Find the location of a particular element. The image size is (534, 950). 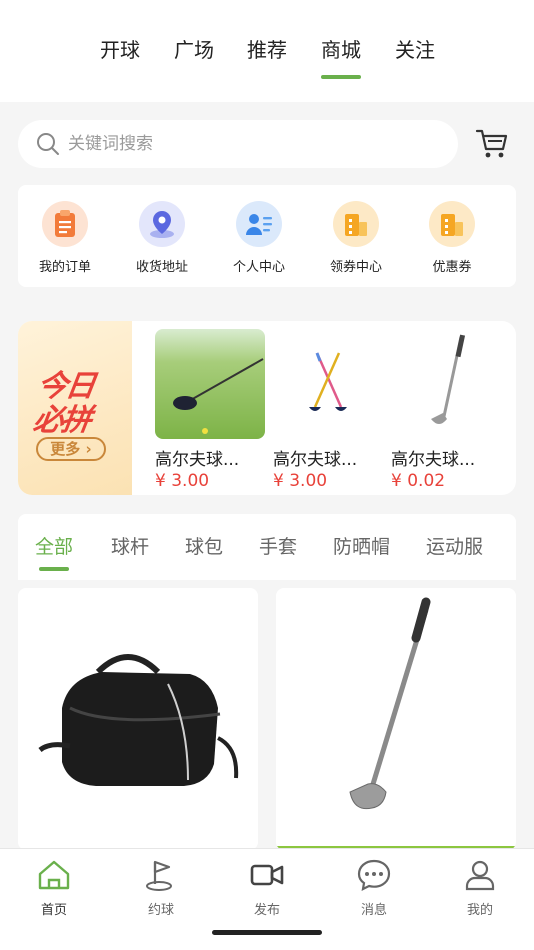

product-image-golf-driver is located at coordinates (210, 384).